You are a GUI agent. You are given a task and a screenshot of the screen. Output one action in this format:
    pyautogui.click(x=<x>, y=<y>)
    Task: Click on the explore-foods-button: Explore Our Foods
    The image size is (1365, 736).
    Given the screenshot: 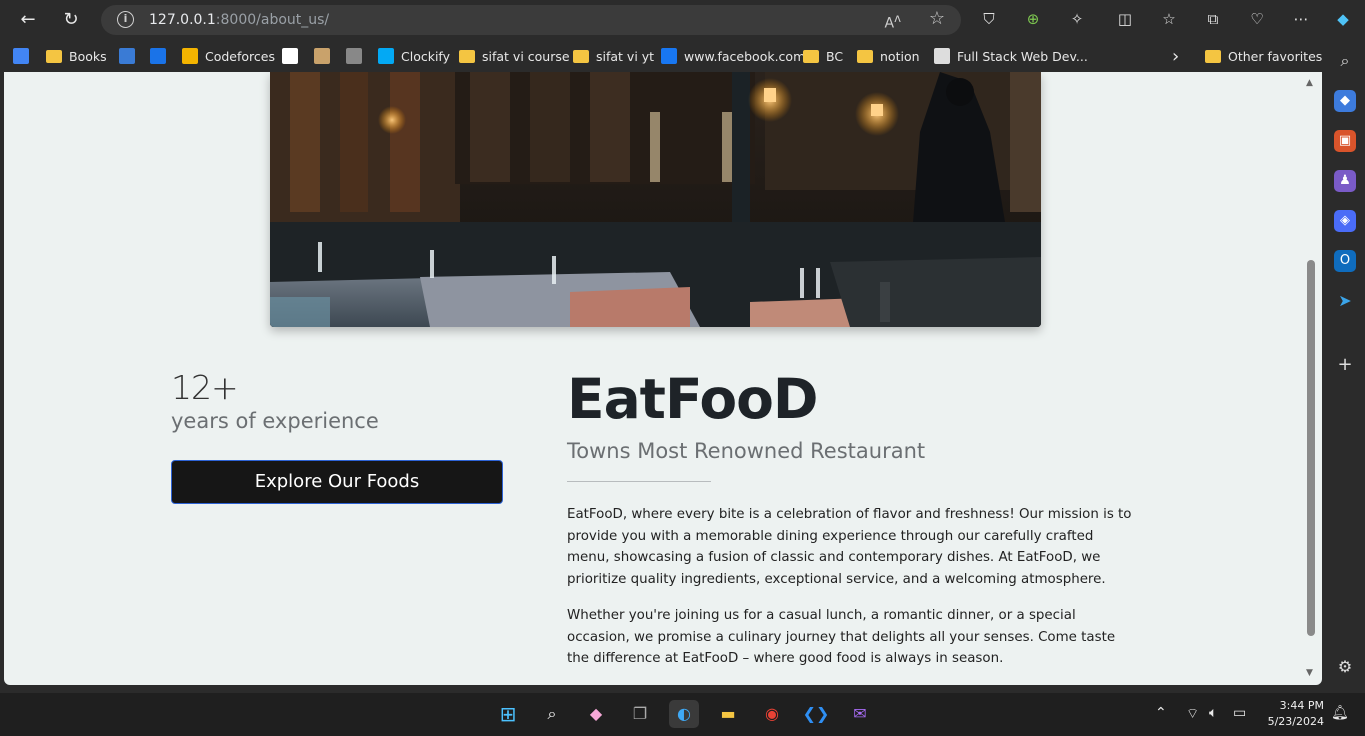 What is the action you would take?
    pyautogui.click(x=337, y=482)
    